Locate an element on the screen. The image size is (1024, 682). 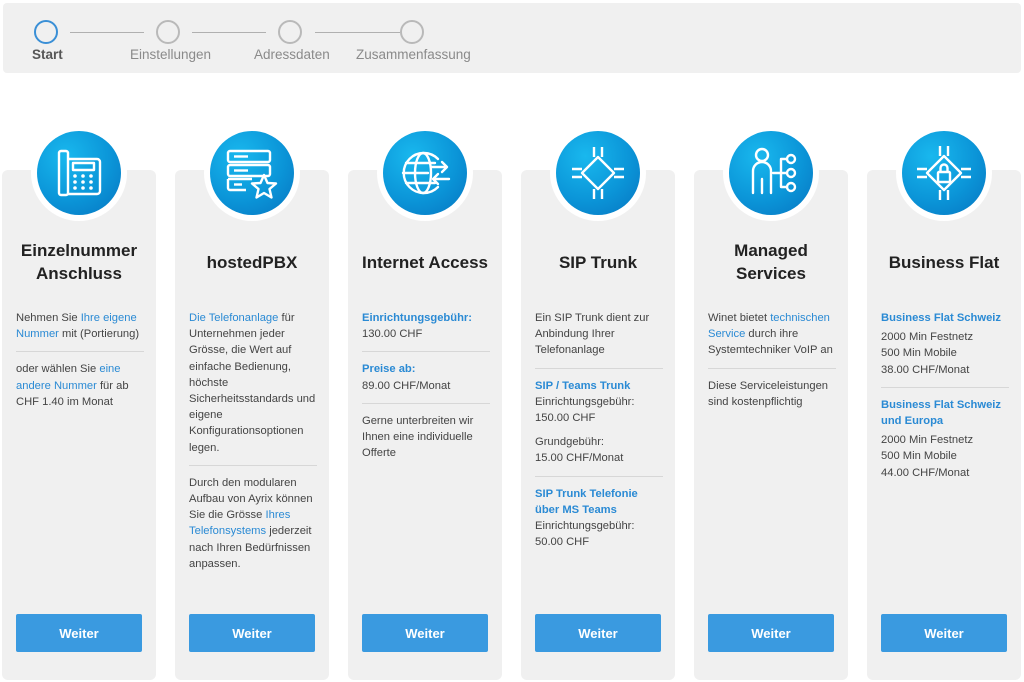
desk-phone-icon is located at coordinates (79, 173).